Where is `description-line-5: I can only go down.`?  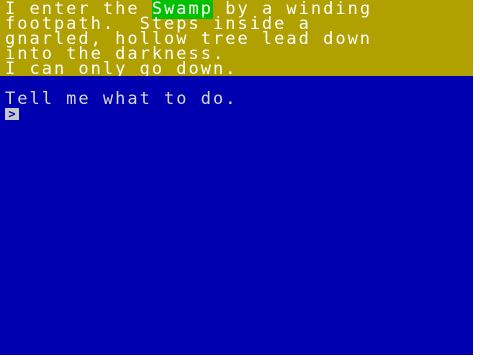
description-line-5: I can only go down. is located at coordinates (121, 69).